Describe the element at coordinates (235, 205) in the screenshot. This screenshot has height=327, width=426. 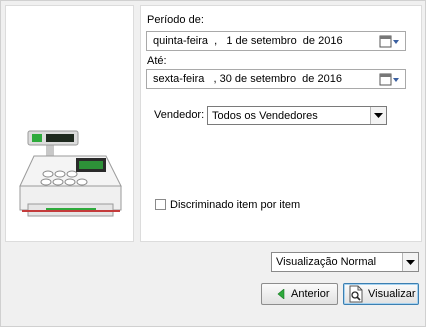
I see `detail-checkbox-label: Discriminado item por item` at that location.